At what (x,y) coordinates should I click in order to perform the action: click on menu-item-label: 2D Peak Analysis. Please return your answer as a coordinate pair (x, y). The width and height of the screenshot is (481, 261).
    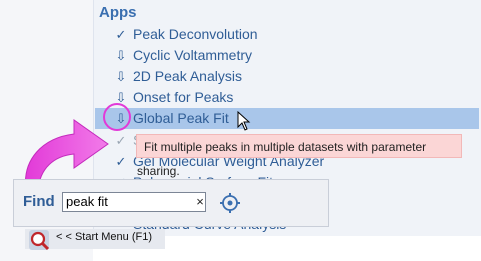
    Looking at the image, I should click on (187, 76).